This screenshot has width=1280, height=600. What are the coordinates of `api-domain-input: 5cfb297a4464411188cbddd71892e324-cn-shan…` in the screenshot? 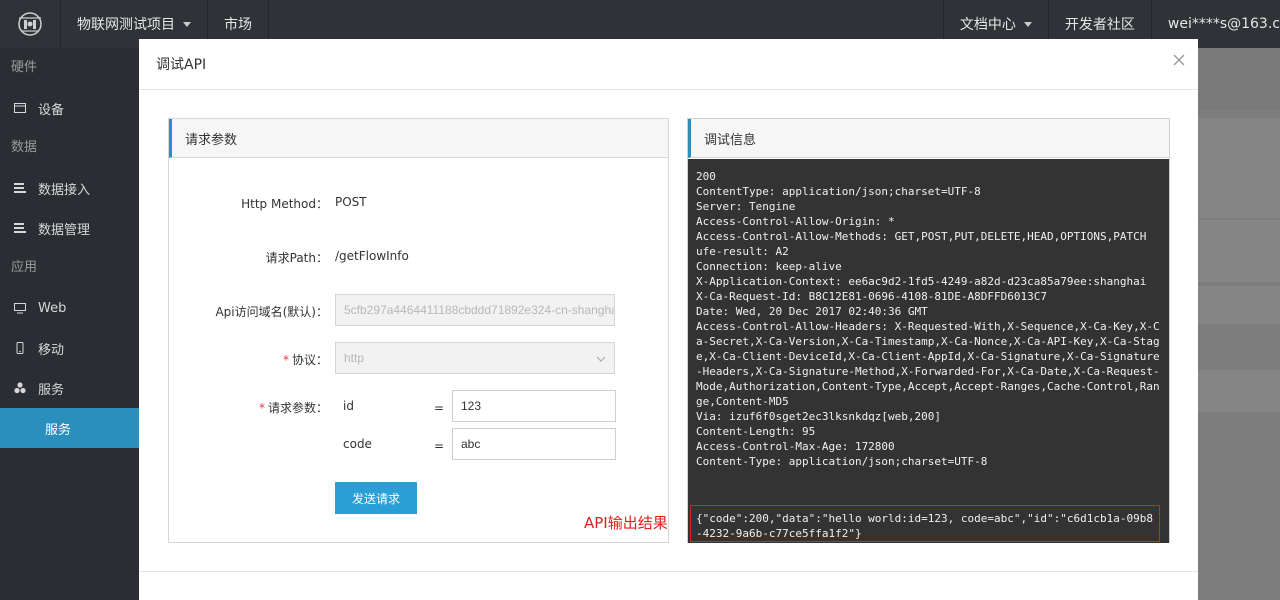 It's located at (475, 310).